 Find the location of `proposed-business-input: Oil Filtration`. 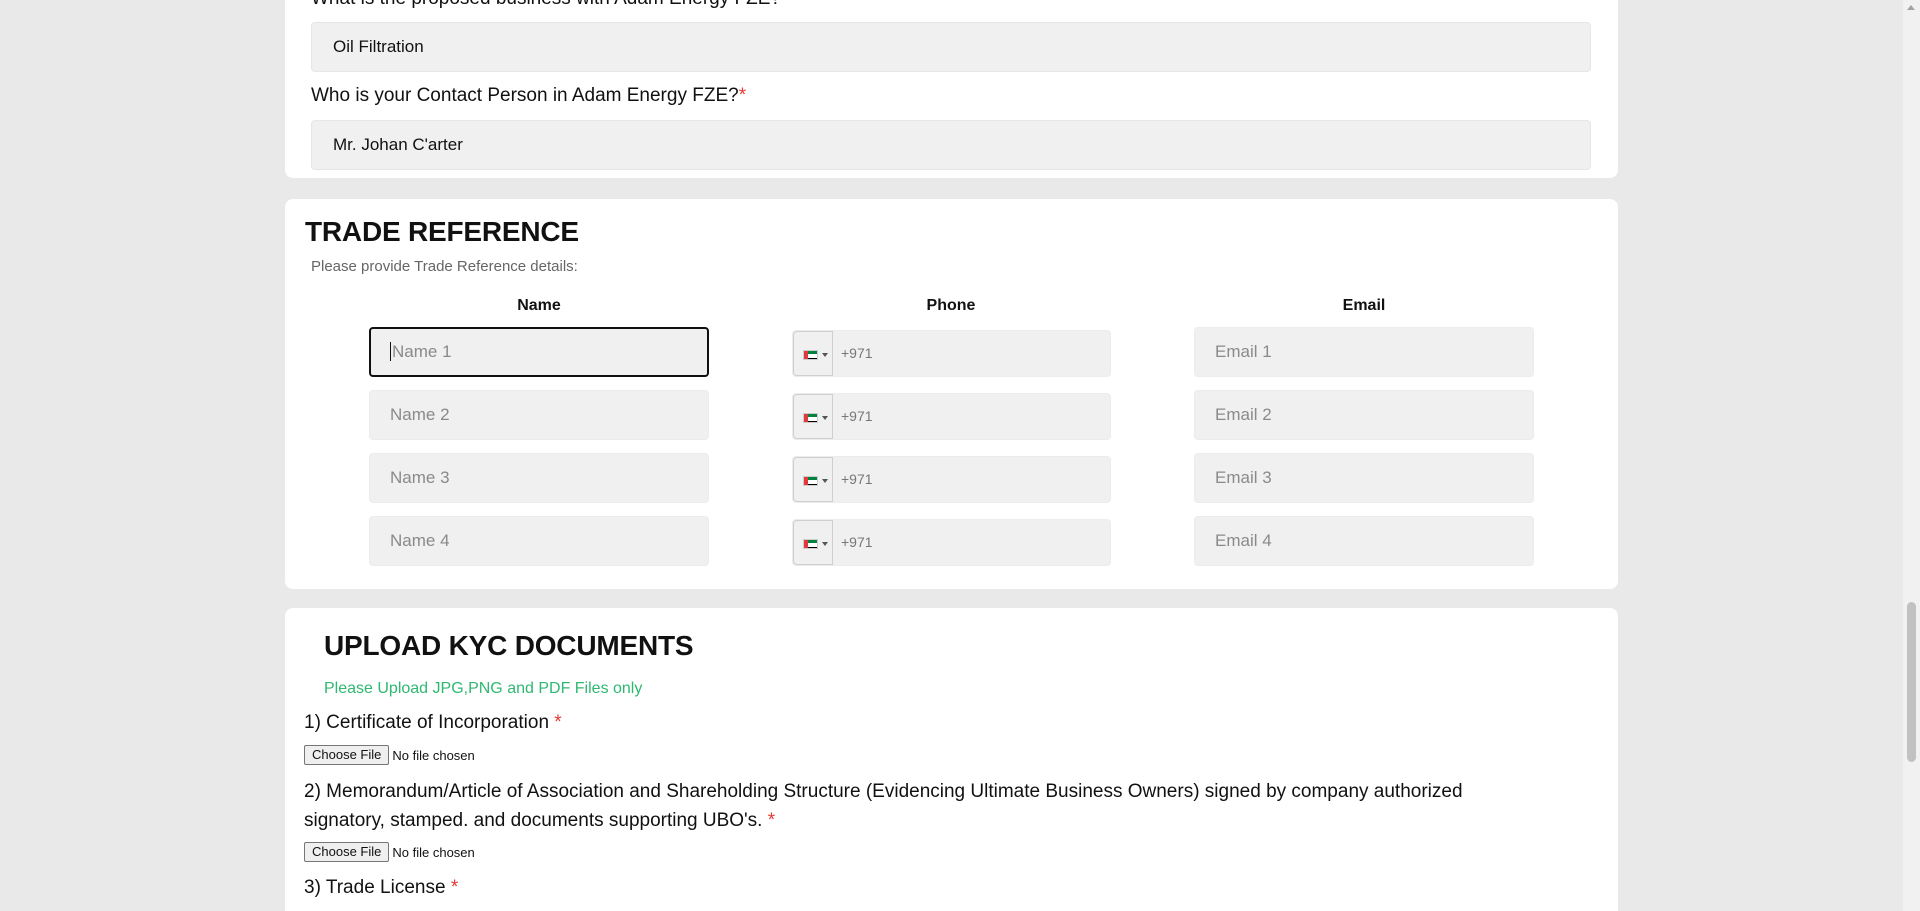

proposed-business-input: Oil Filtration is located at coordinates (951, 47).